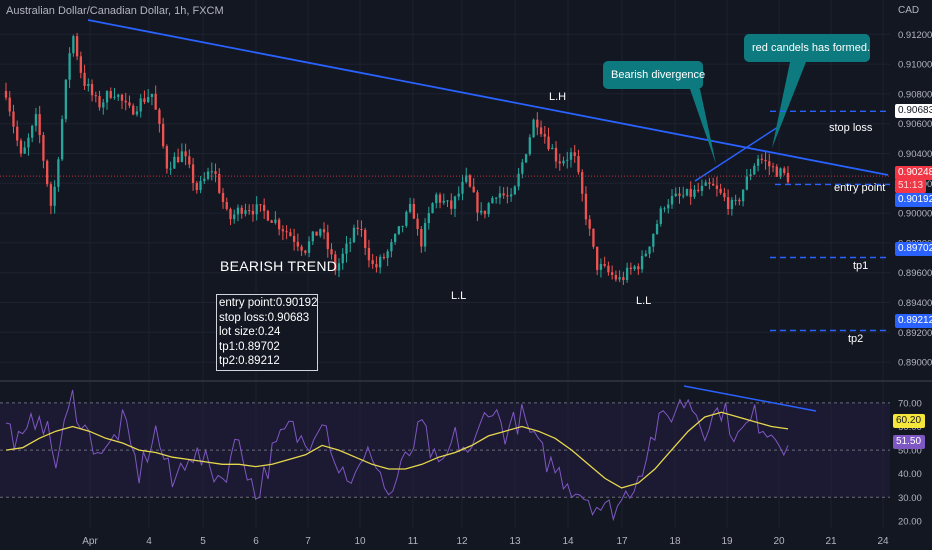 The image size is (932, 550). I want to click on info-entry: entry point:0.90192, so click(268, 303).